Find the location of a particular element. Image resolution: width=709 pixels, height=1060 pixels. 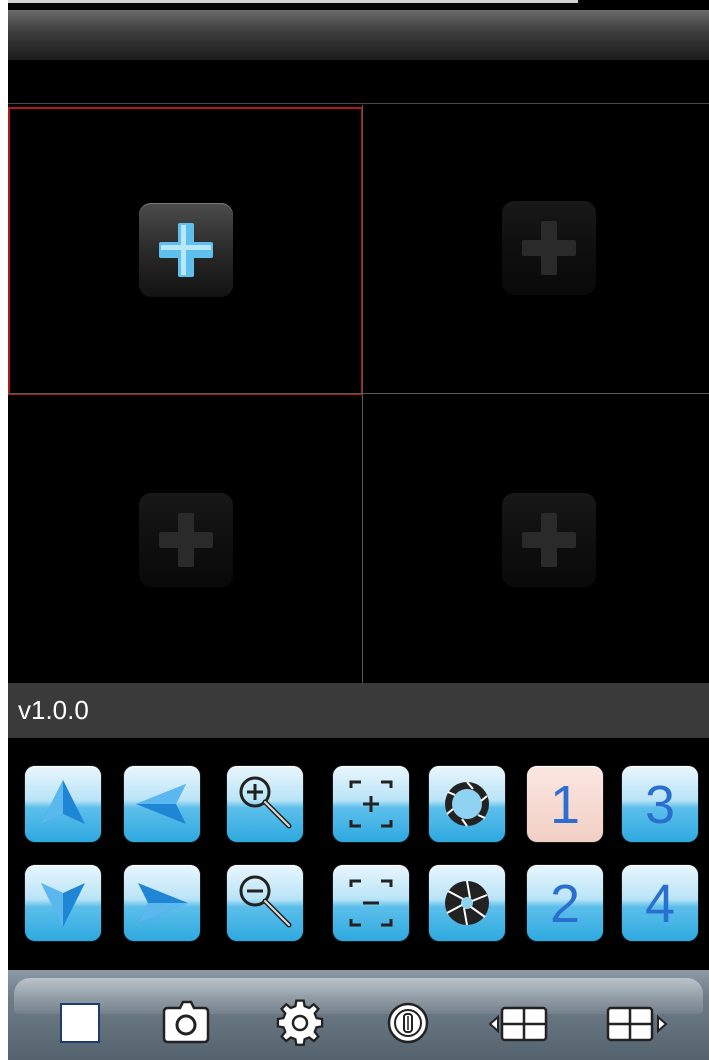

prev-page-button is located at coordinates (521, 1020).